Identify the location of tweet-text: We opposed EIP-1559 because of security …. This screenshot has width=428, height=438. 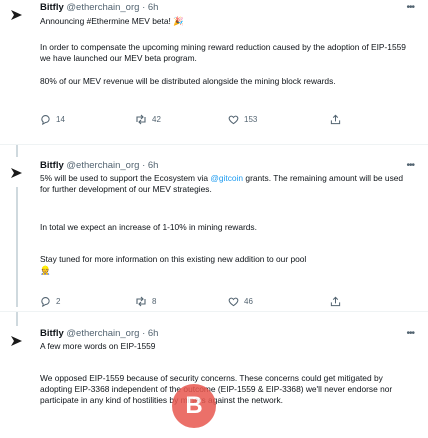
(216, 389).